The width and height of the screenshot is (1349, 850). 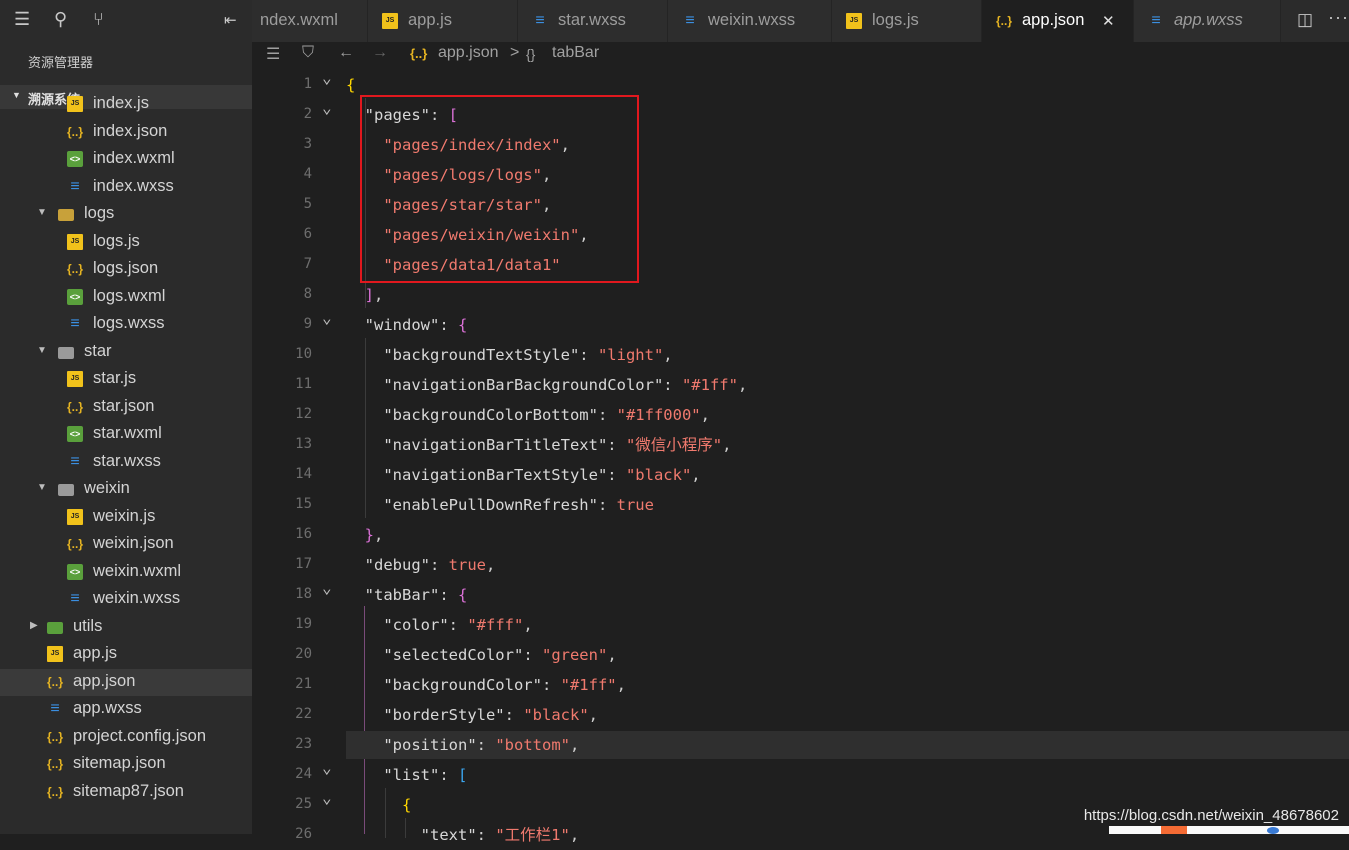 What do you see at coordinates (303, 444) in the screenshot?
I see `line-number: 13` at bounding box center [303, 444].